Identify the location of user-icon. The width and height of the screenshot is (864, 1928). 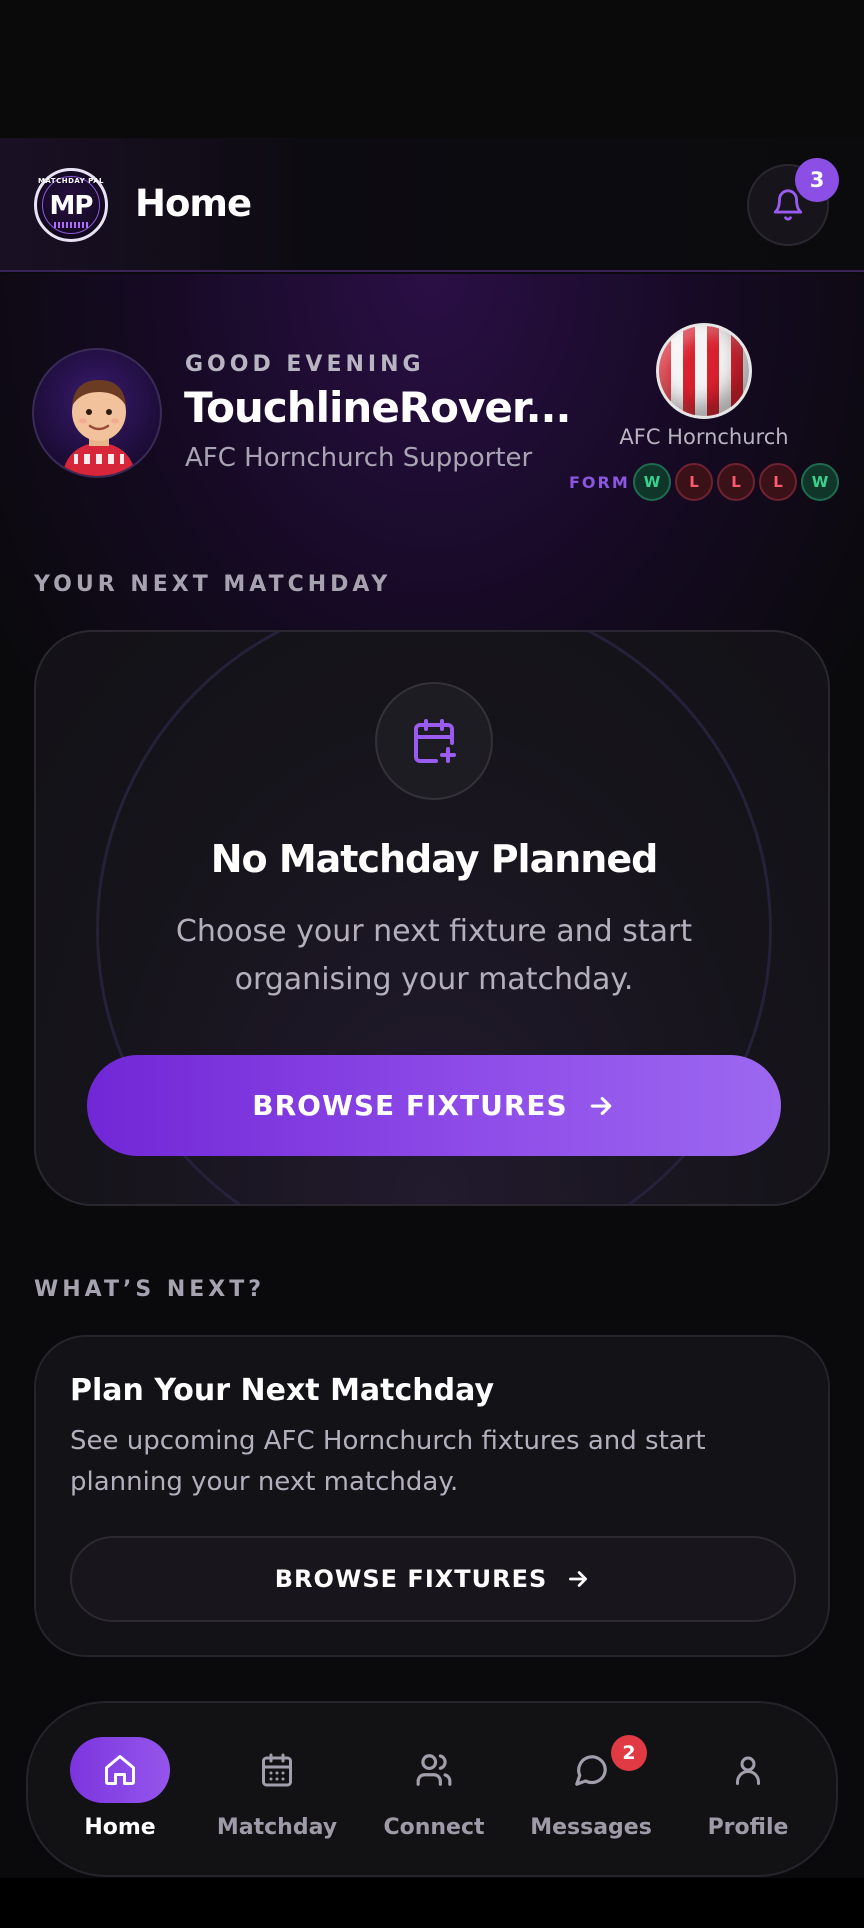
(748, 1770).